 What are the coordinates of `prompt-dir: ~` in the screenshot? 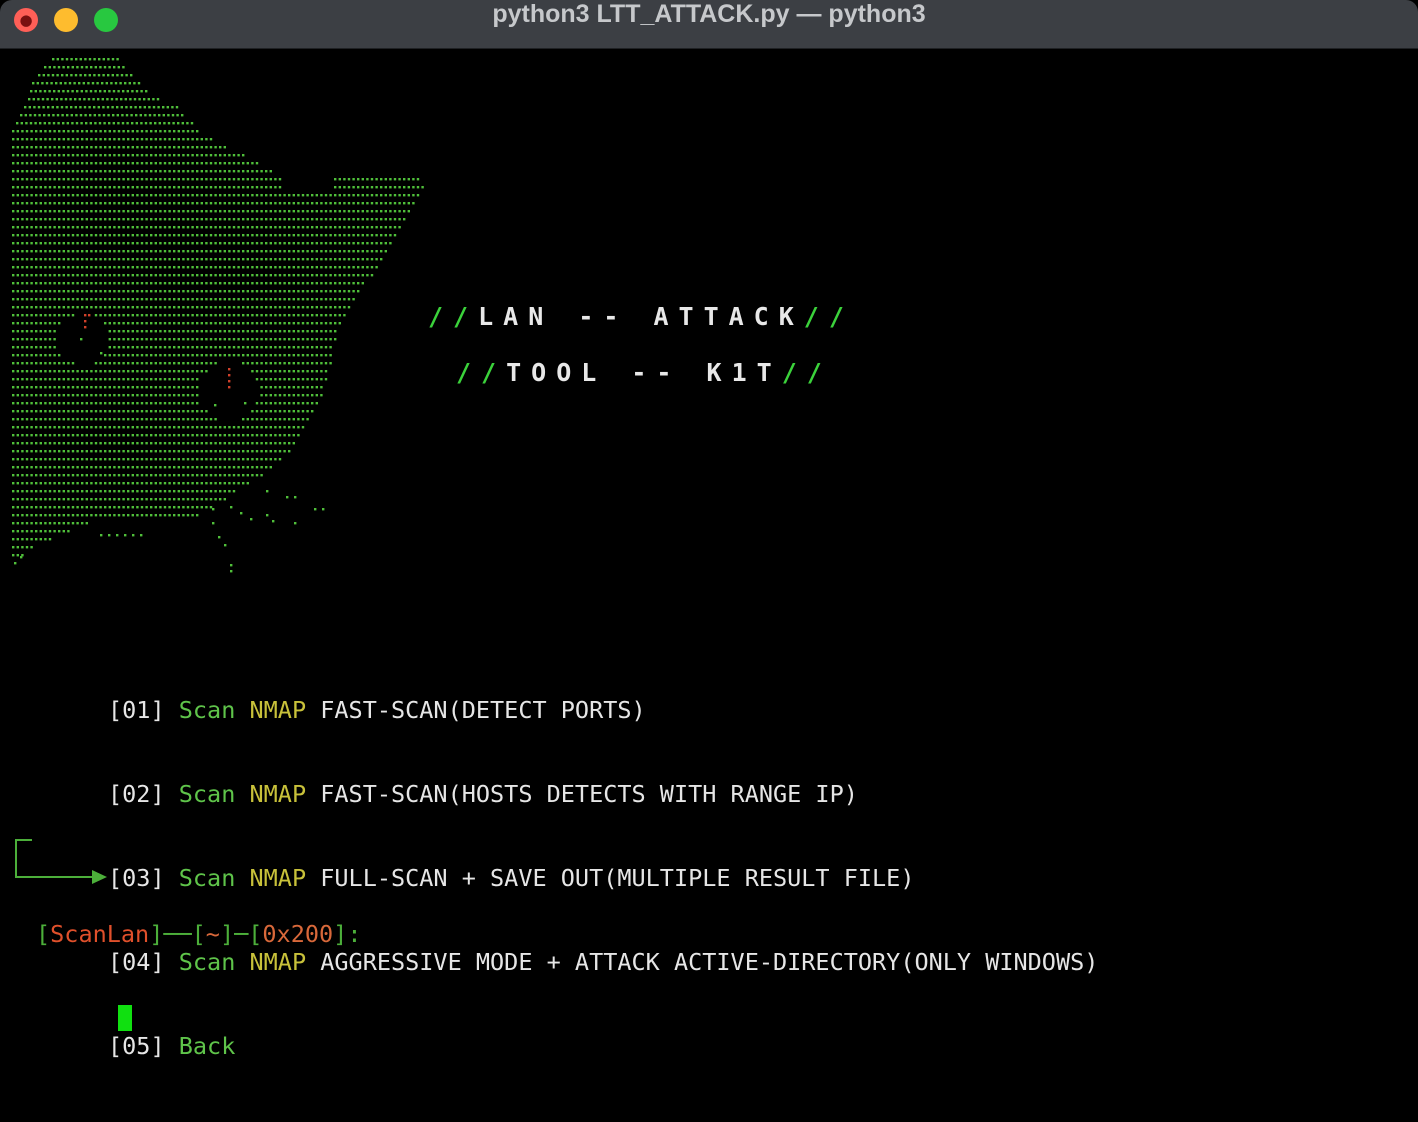 It's located at (212, 934).